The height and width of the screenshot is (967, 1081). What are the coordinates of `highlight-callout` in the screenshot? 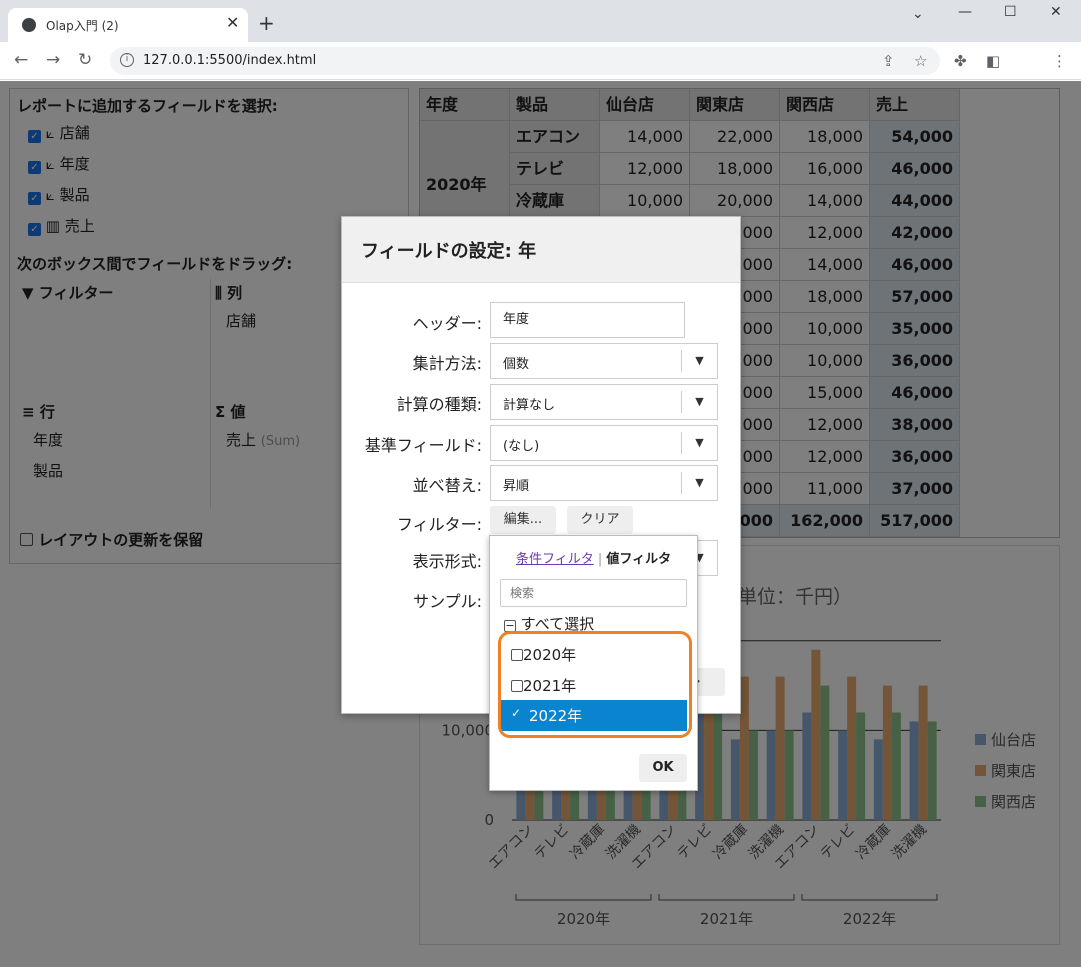 It's located at (595, 684).